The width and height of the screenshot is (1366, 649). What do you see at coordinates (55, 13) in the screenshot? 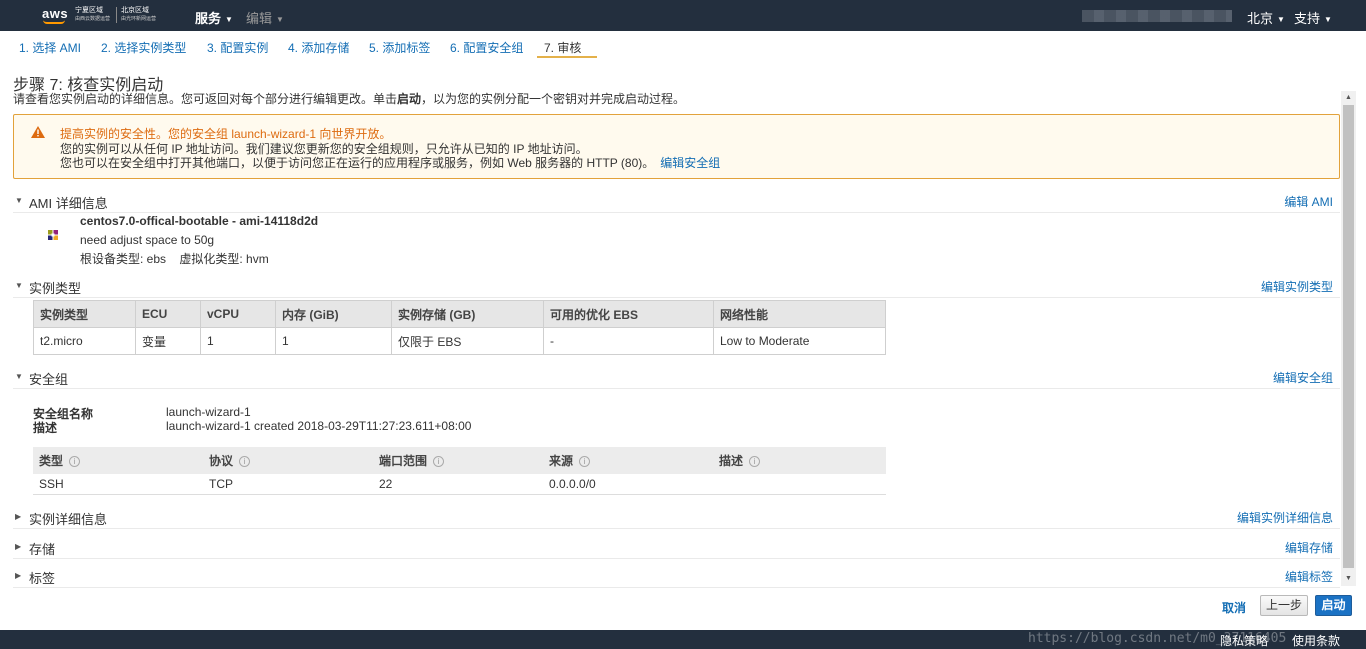
I see `aws-logo-text: aws` at bounding box center [55, 13].